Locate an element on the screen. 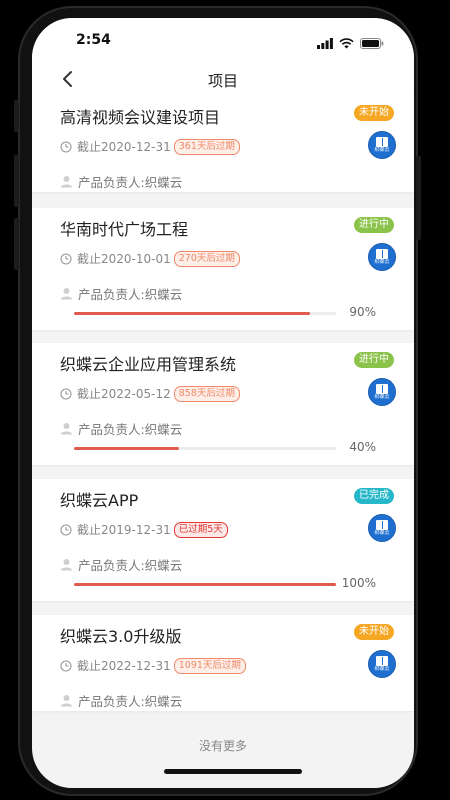  progress-percent: 90% is located at coordinates (362, 312).